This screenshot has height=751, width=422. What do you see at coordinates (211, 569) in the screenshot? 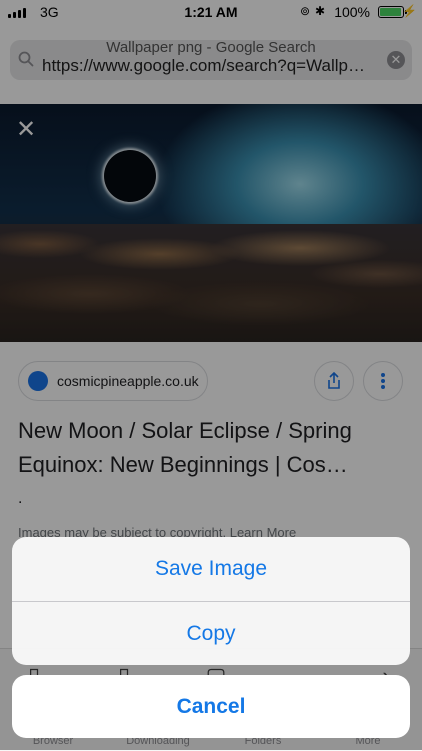
I see `save-image-button: Save Image` at bounding box center [211, 569].